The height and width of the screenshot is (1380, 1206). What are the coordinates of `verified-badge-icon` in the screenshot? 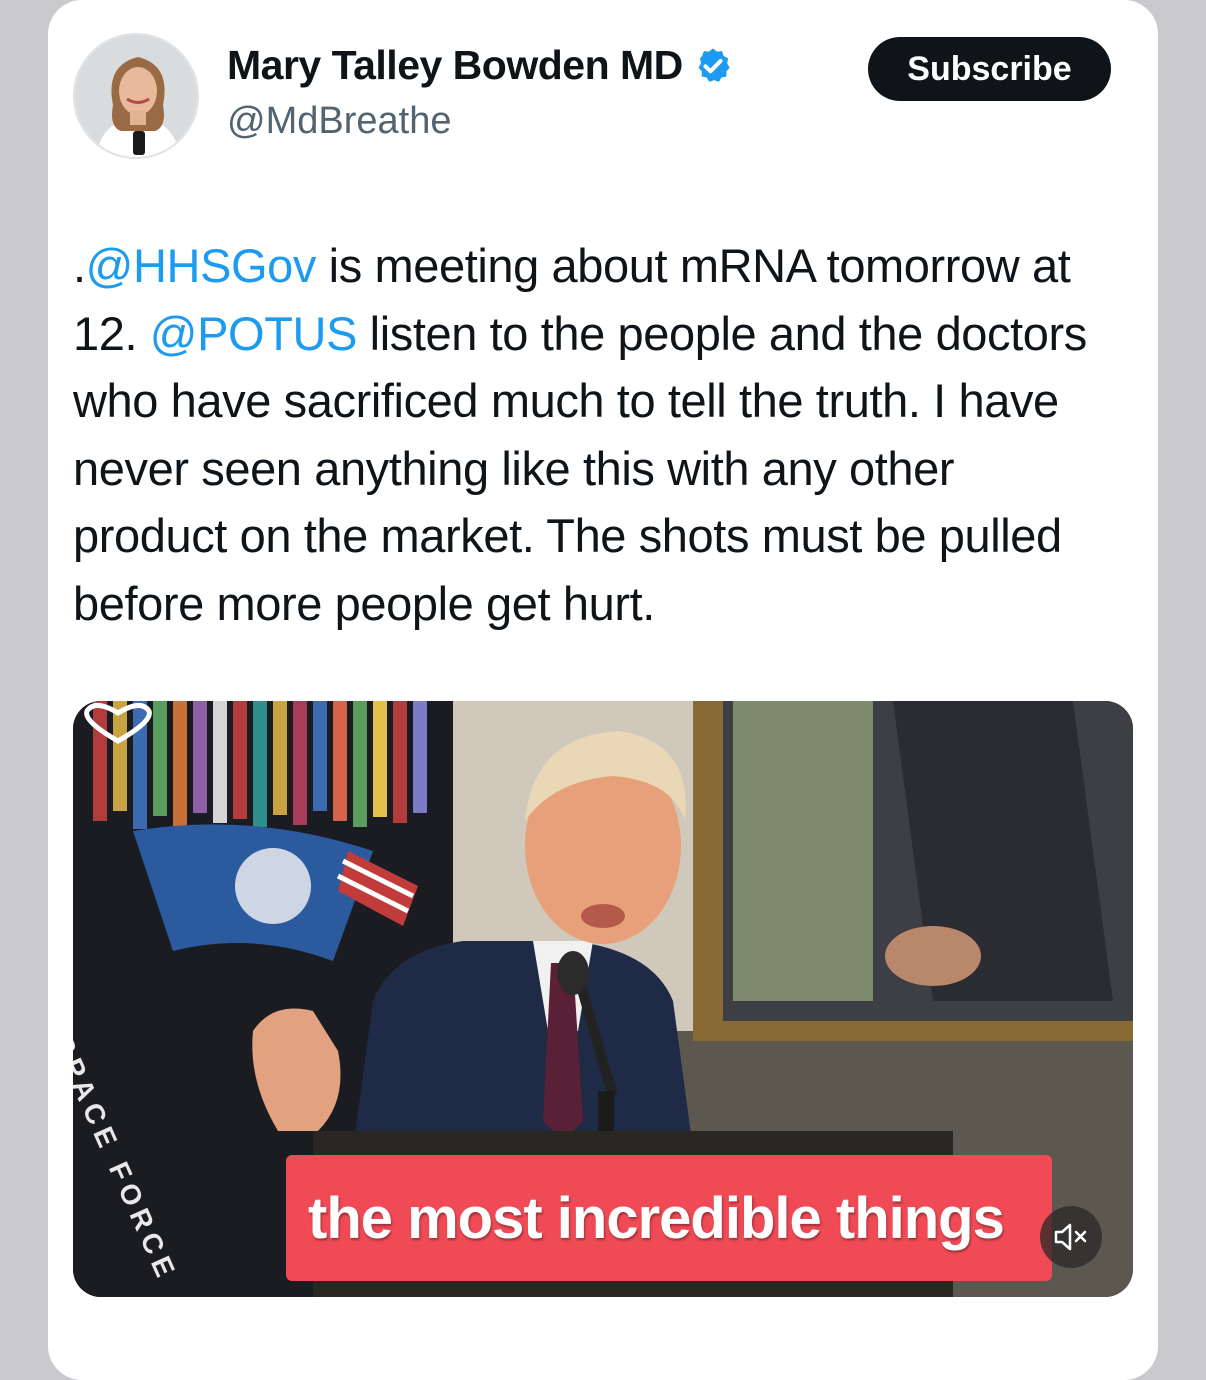 It's located at (714, 65).